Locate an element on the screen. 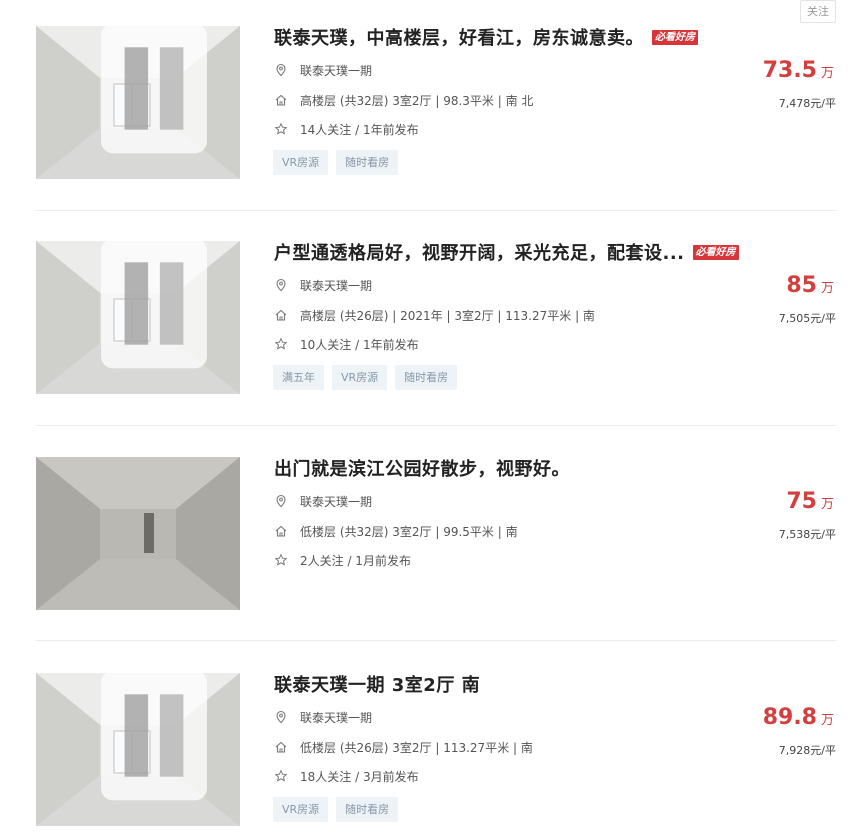 This screenshot has height=838, width=861. price-value: 89.8 is located at coordinates (789, 717).